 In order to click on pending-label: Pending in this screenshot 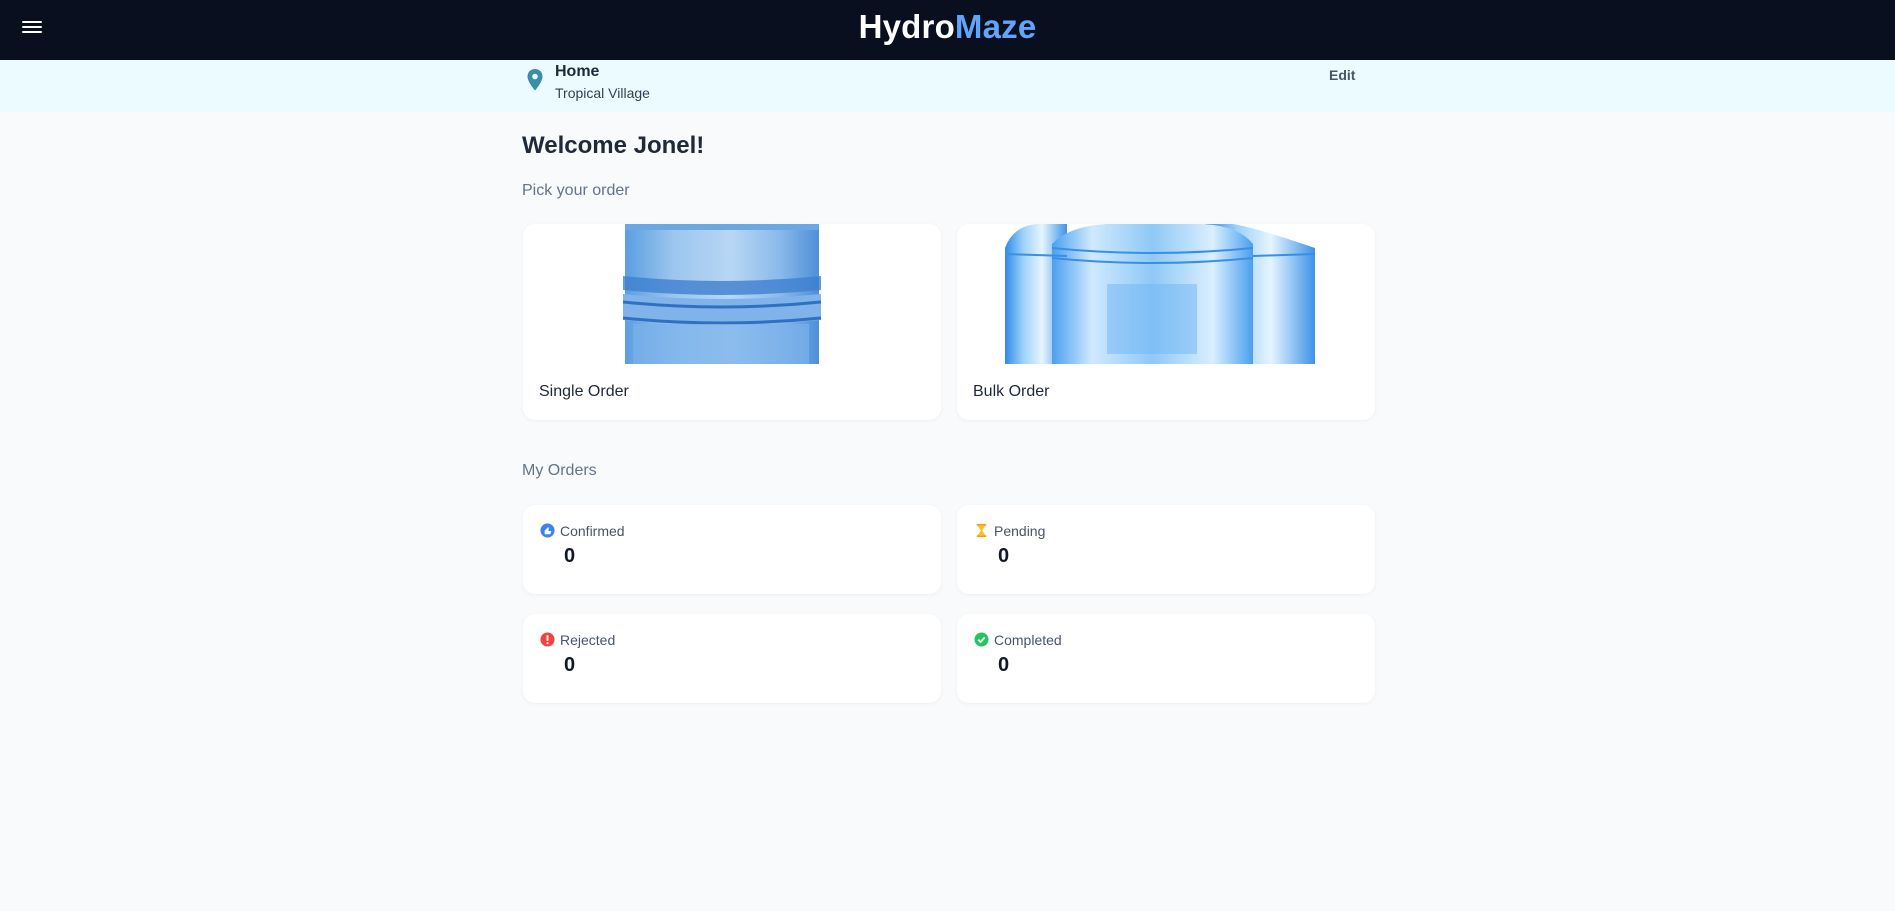, I will do `click(1020, 531)`.